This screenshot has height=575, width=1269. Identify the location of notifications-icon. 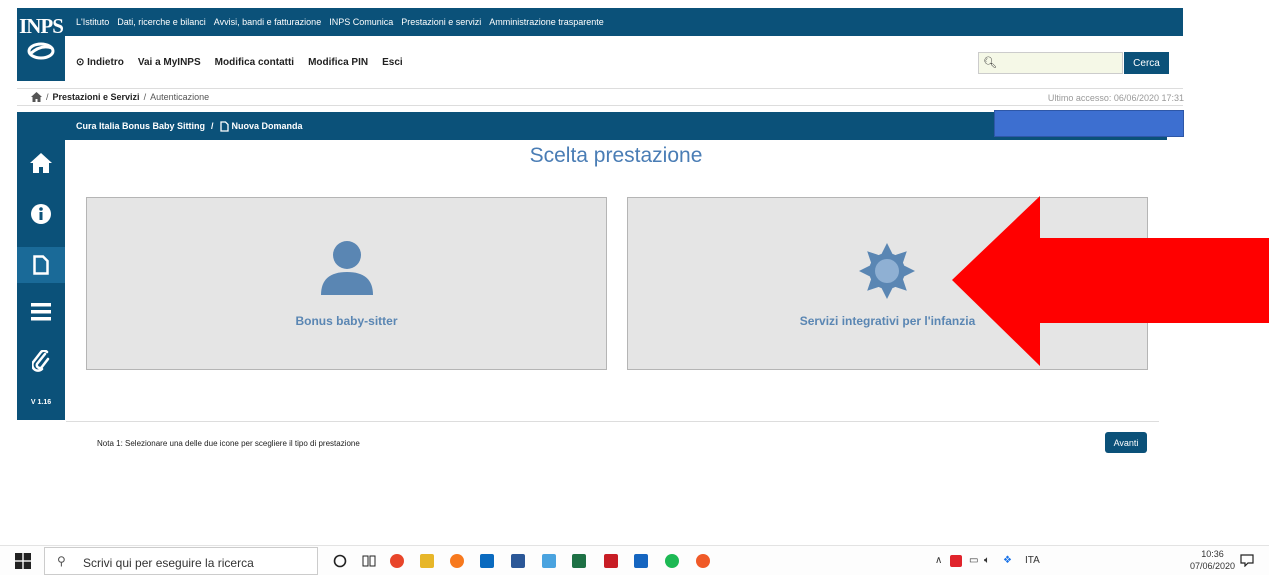
(1247, 560).